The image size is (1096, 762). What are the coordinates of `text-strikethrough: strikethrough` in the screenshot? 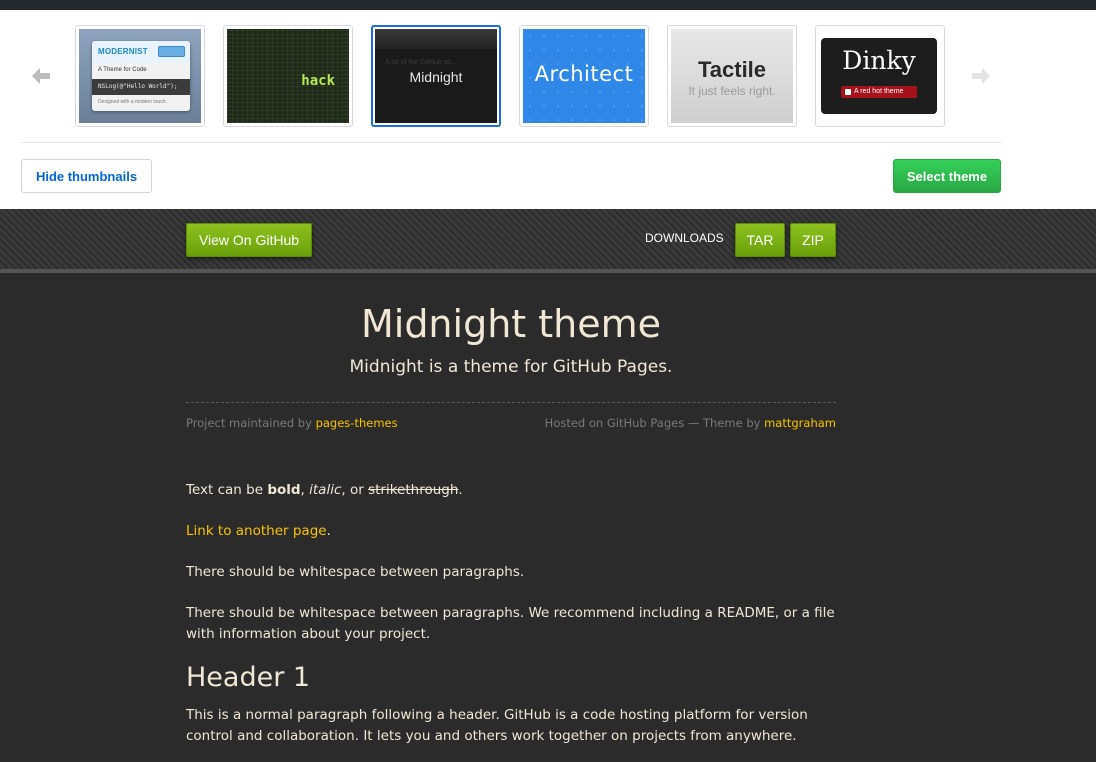 It's located at (413, 490).